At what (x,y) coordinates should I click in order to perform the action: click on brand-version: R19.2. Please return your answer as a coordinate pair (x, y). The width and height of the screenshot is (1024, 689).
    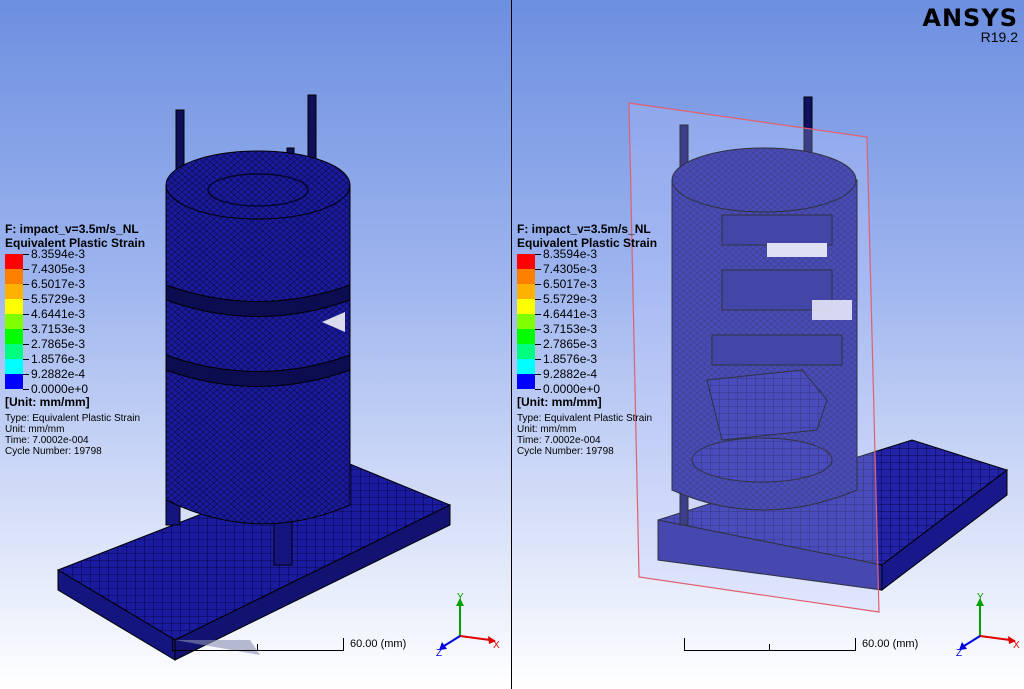
    Looking at the image, I should click on (999, 37).